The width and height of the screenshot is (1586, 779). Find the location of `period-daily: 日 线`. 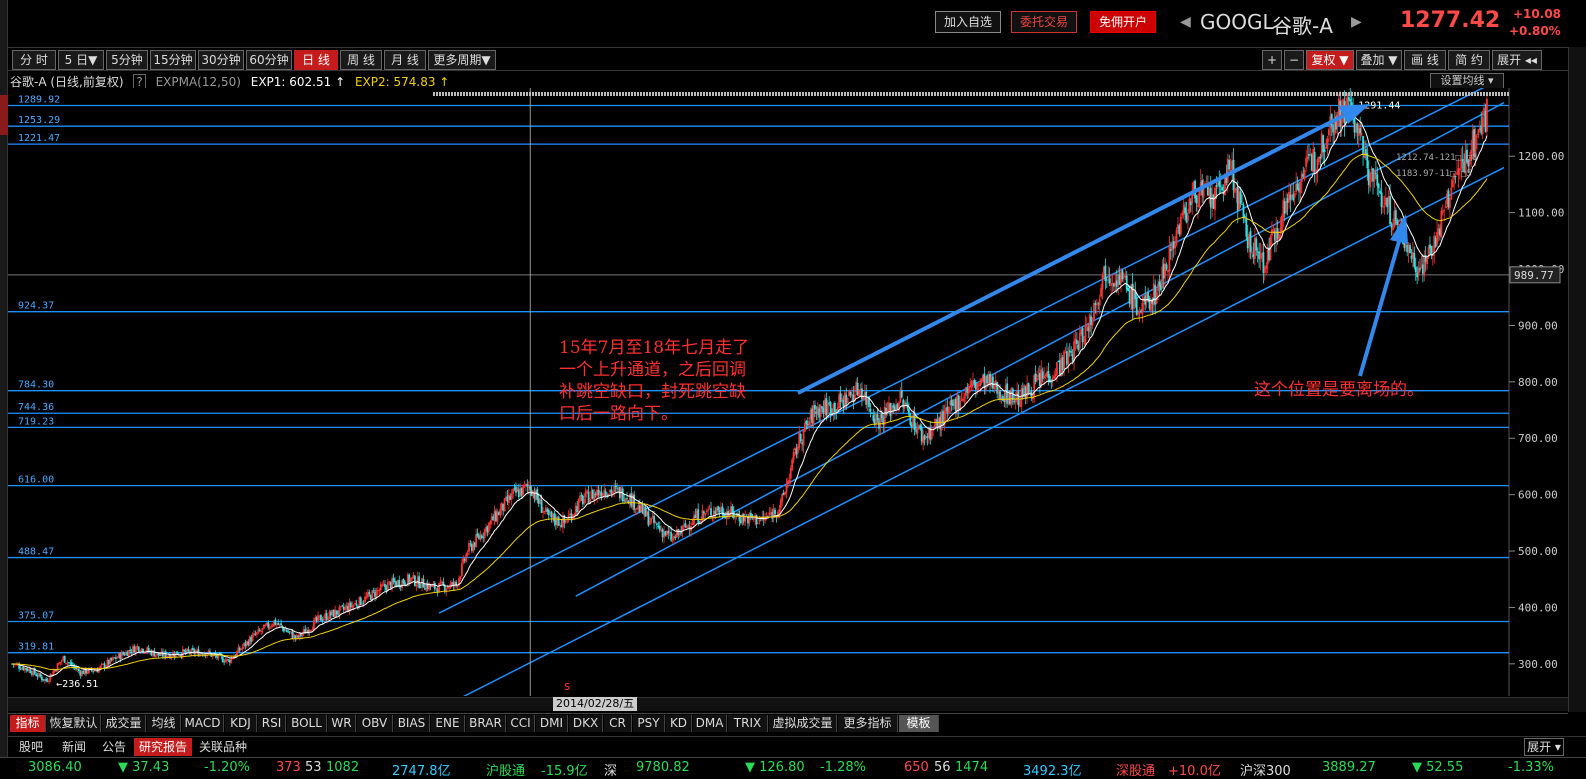

period-daily: 日 线 is located at coordinates (316, 60).